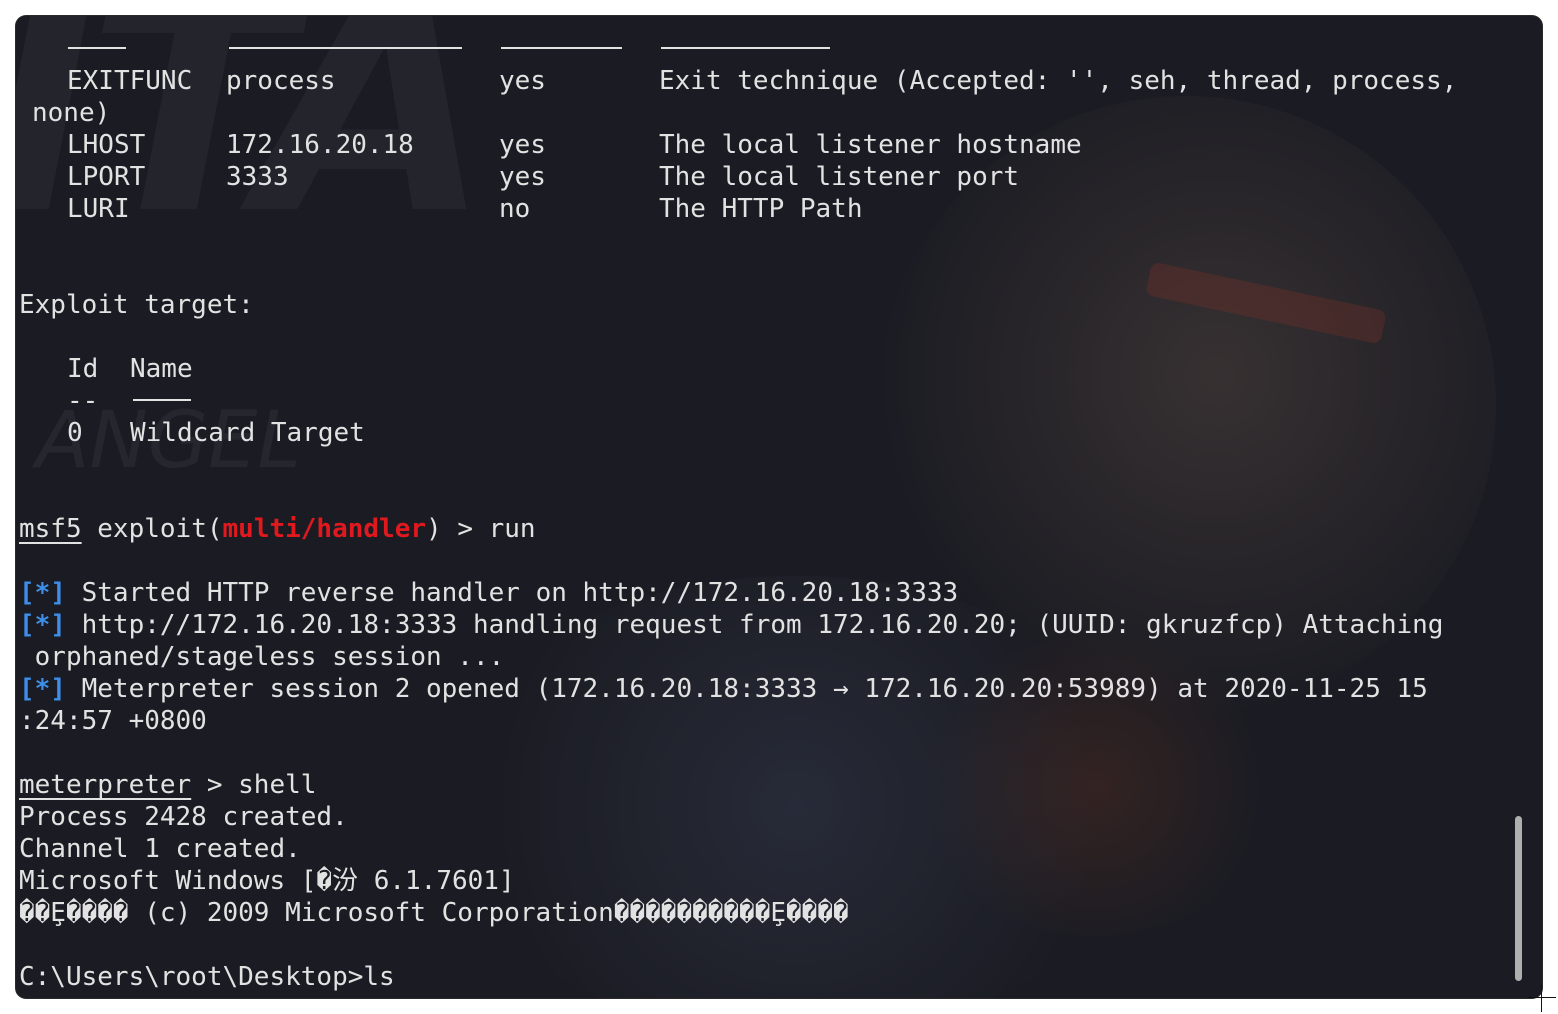  I want to click on msf-module-name: multi/handler, so click(324, 529).